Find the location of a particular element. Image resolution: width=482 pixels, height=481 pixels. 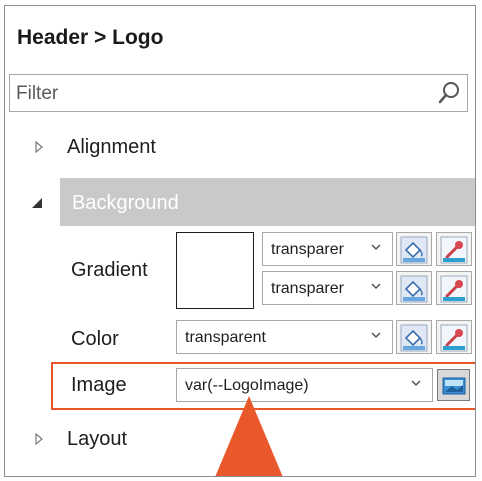

search-icon is located at coordinates (449, 93).